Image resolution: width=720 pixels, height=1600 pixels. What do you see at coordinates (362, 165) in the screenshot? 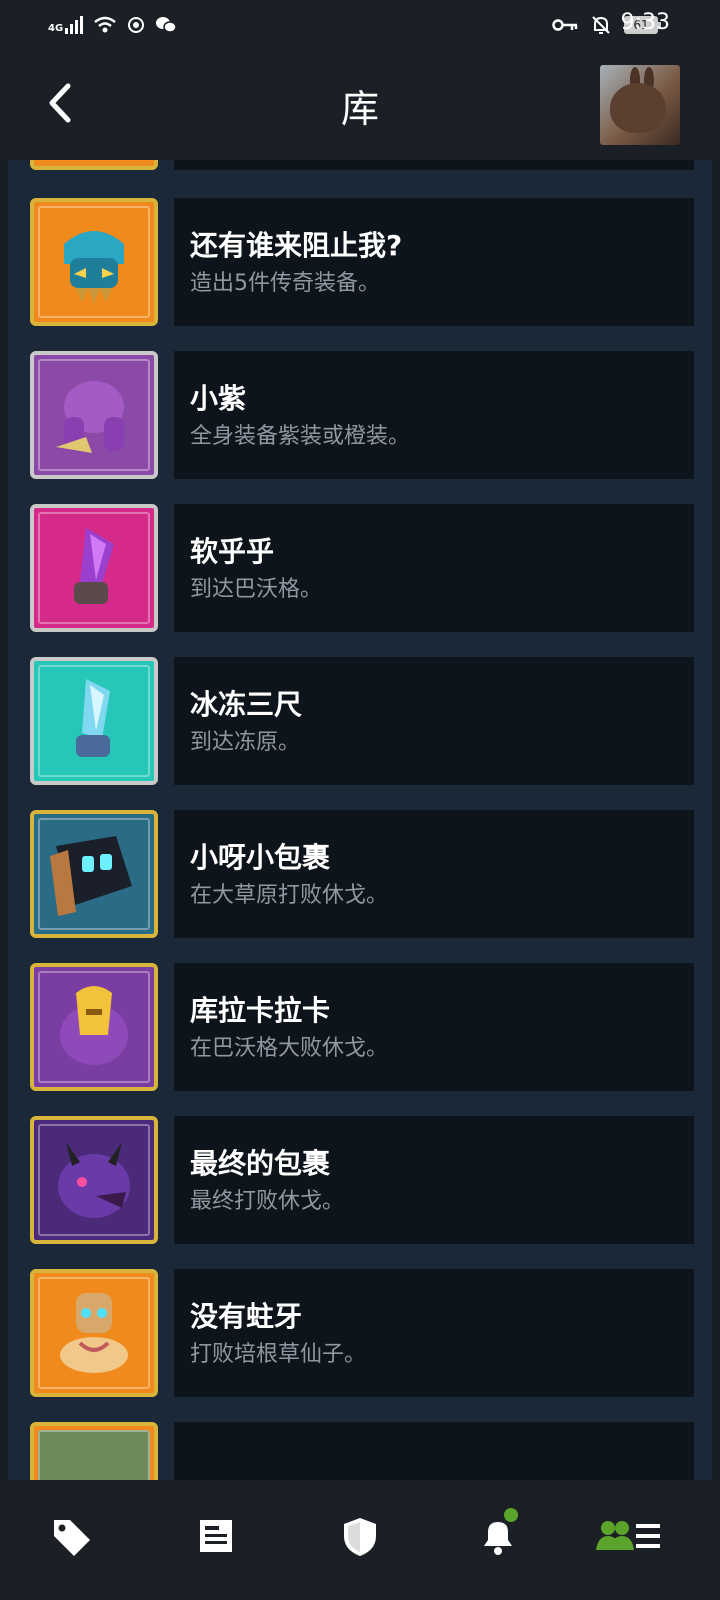
I see `list-item-partial-top` at bounding box center [362, 165].